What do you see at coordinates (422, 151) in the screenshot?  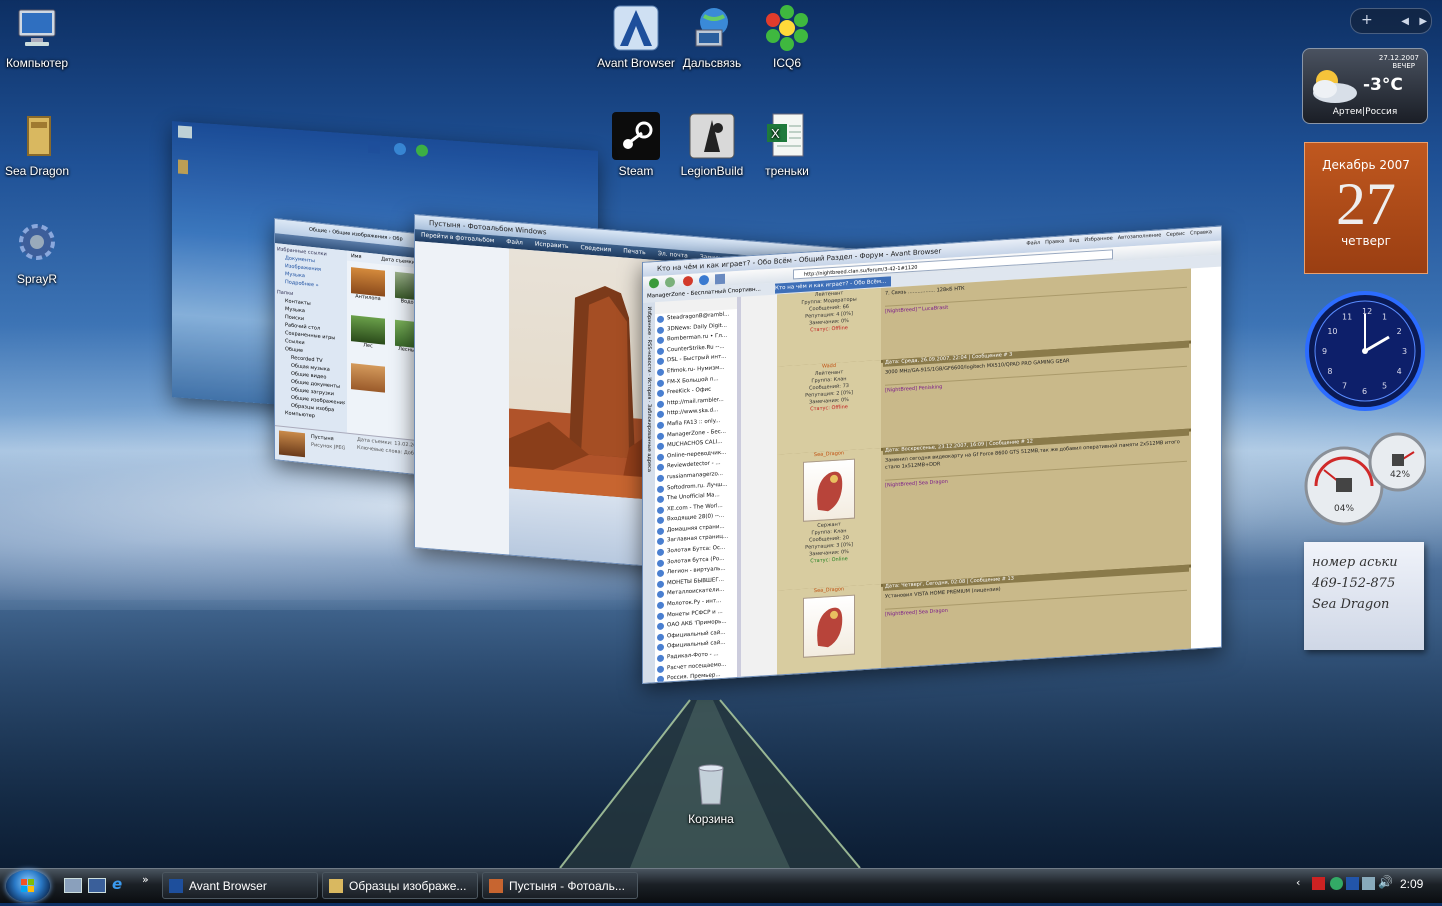 I see `preview-icq-icon` at bounding box center [422, 151].